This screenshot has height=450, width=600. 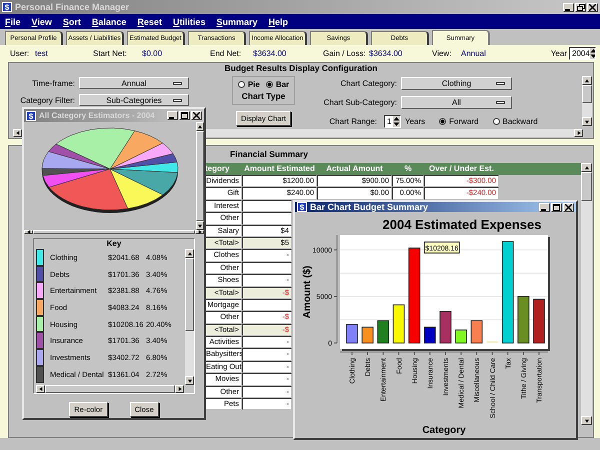 What do you see at coordinates (269, 154) in the screenshot?
I see `panel-title: Financial Summary` at bounding box center [269, 154].